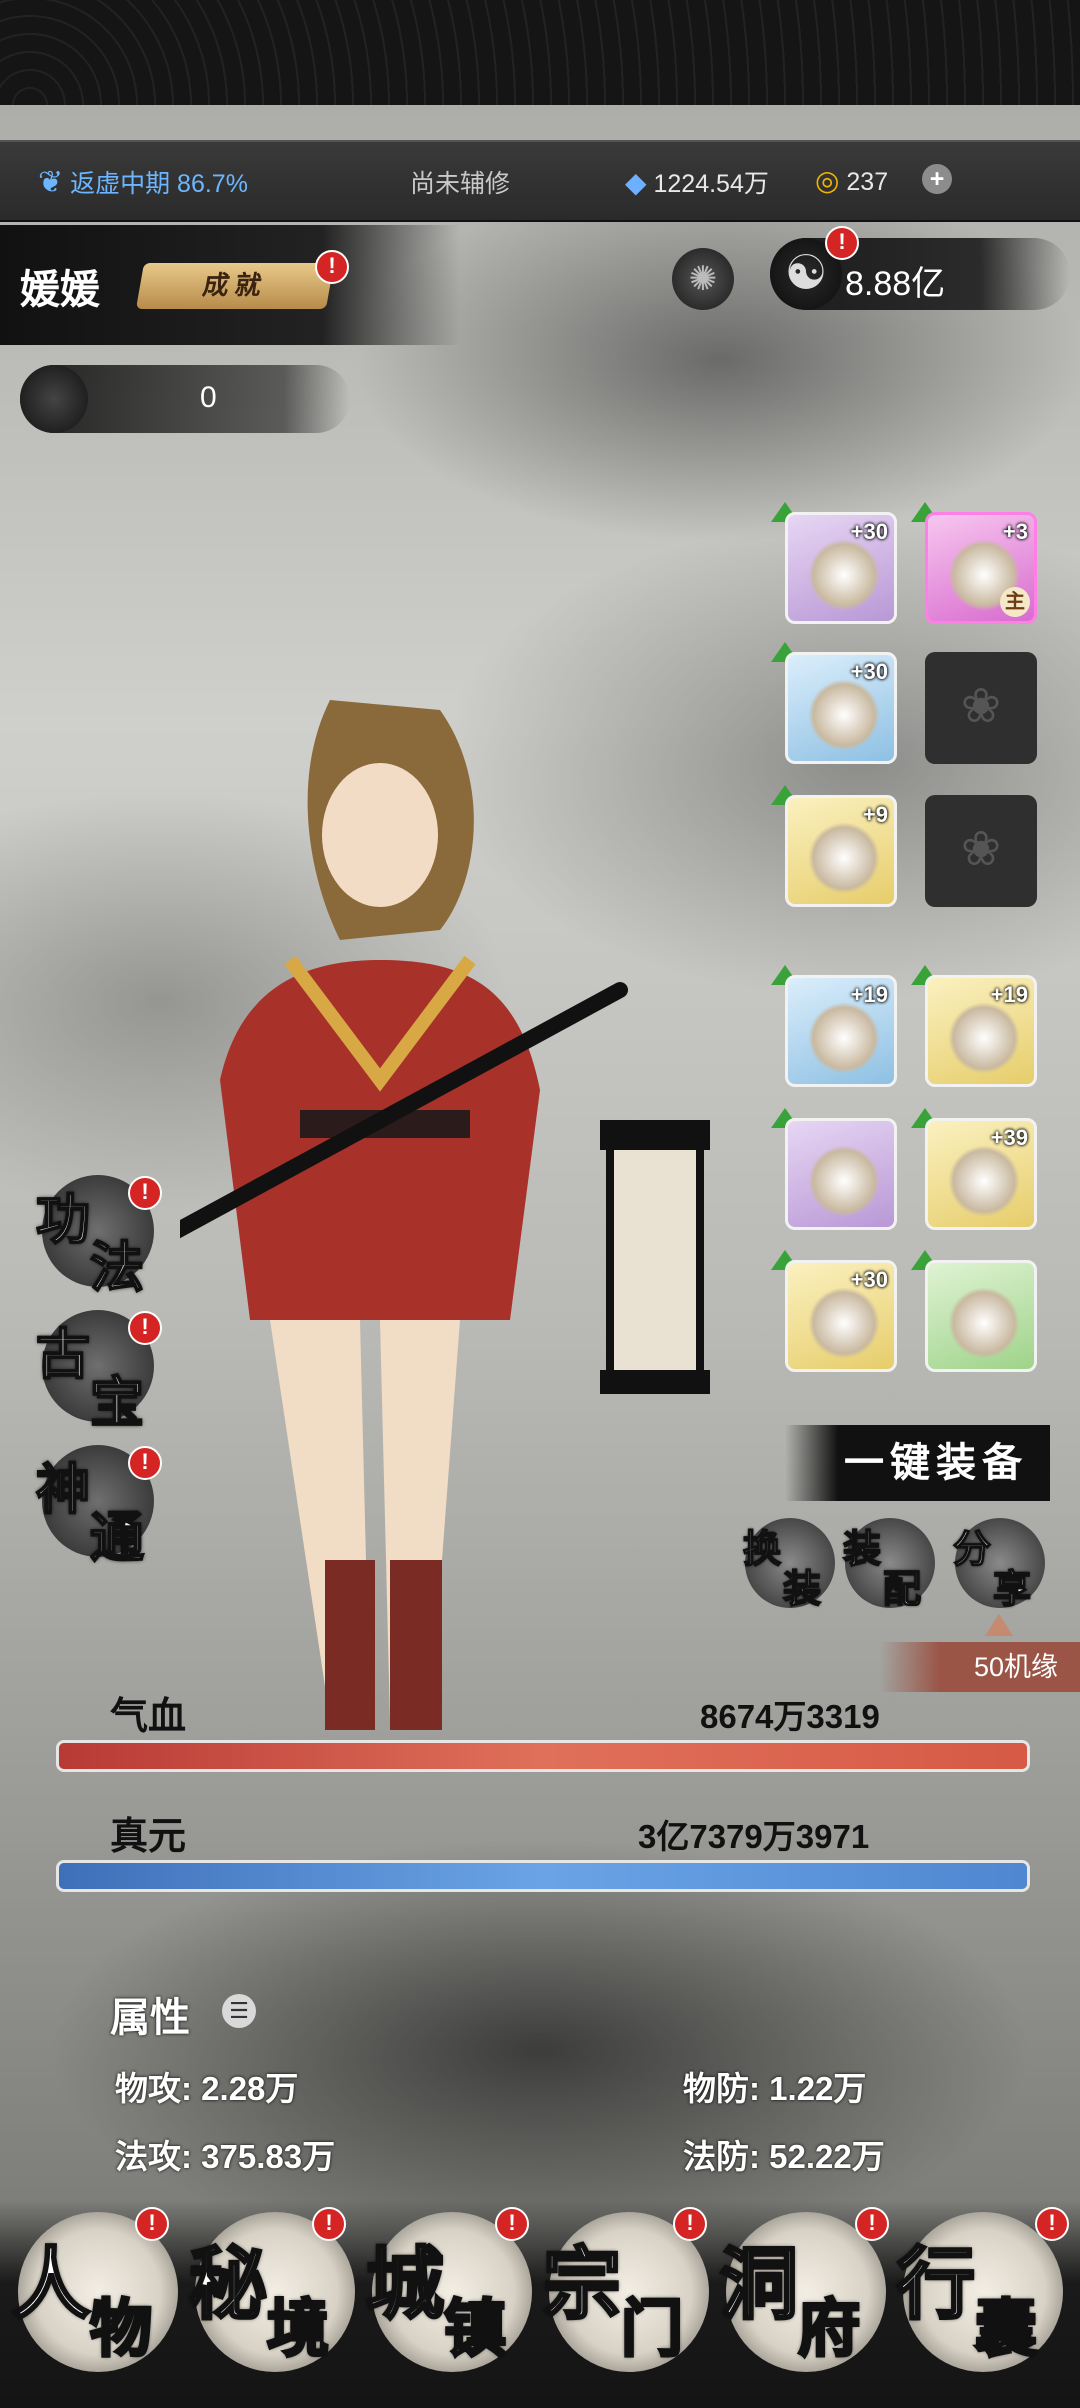  I want to click on attributes-title: 属性, so click(150, 2018).